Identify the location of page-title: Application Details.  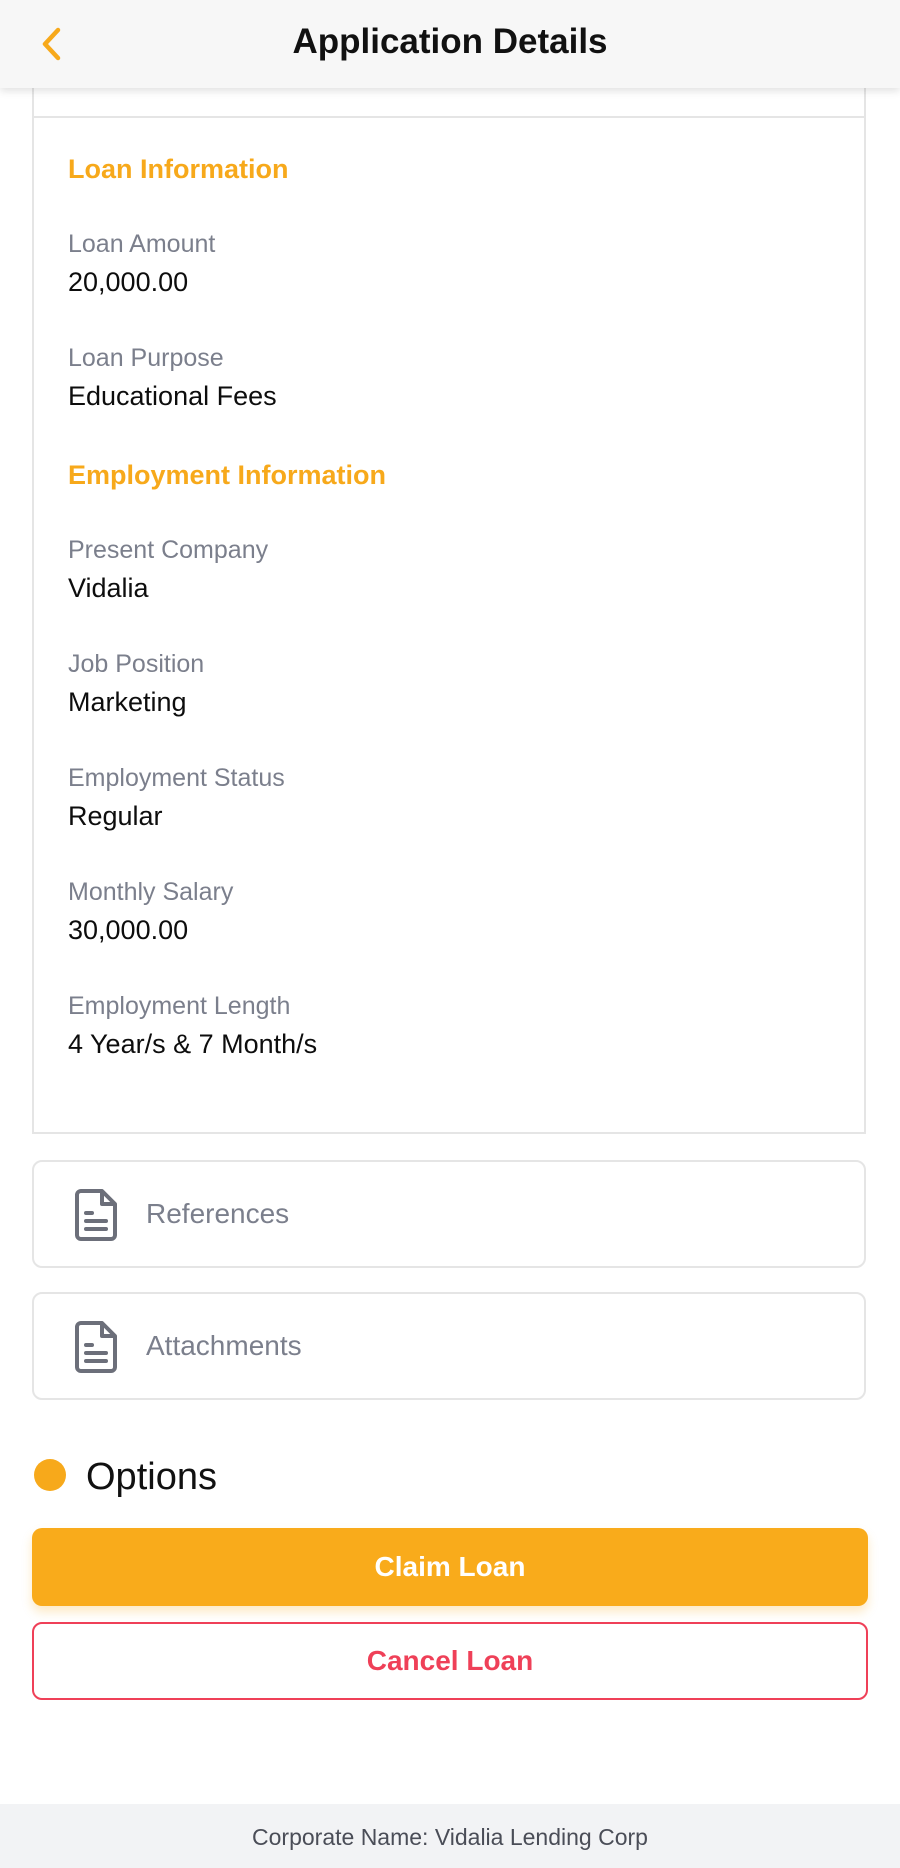
(450, 41).